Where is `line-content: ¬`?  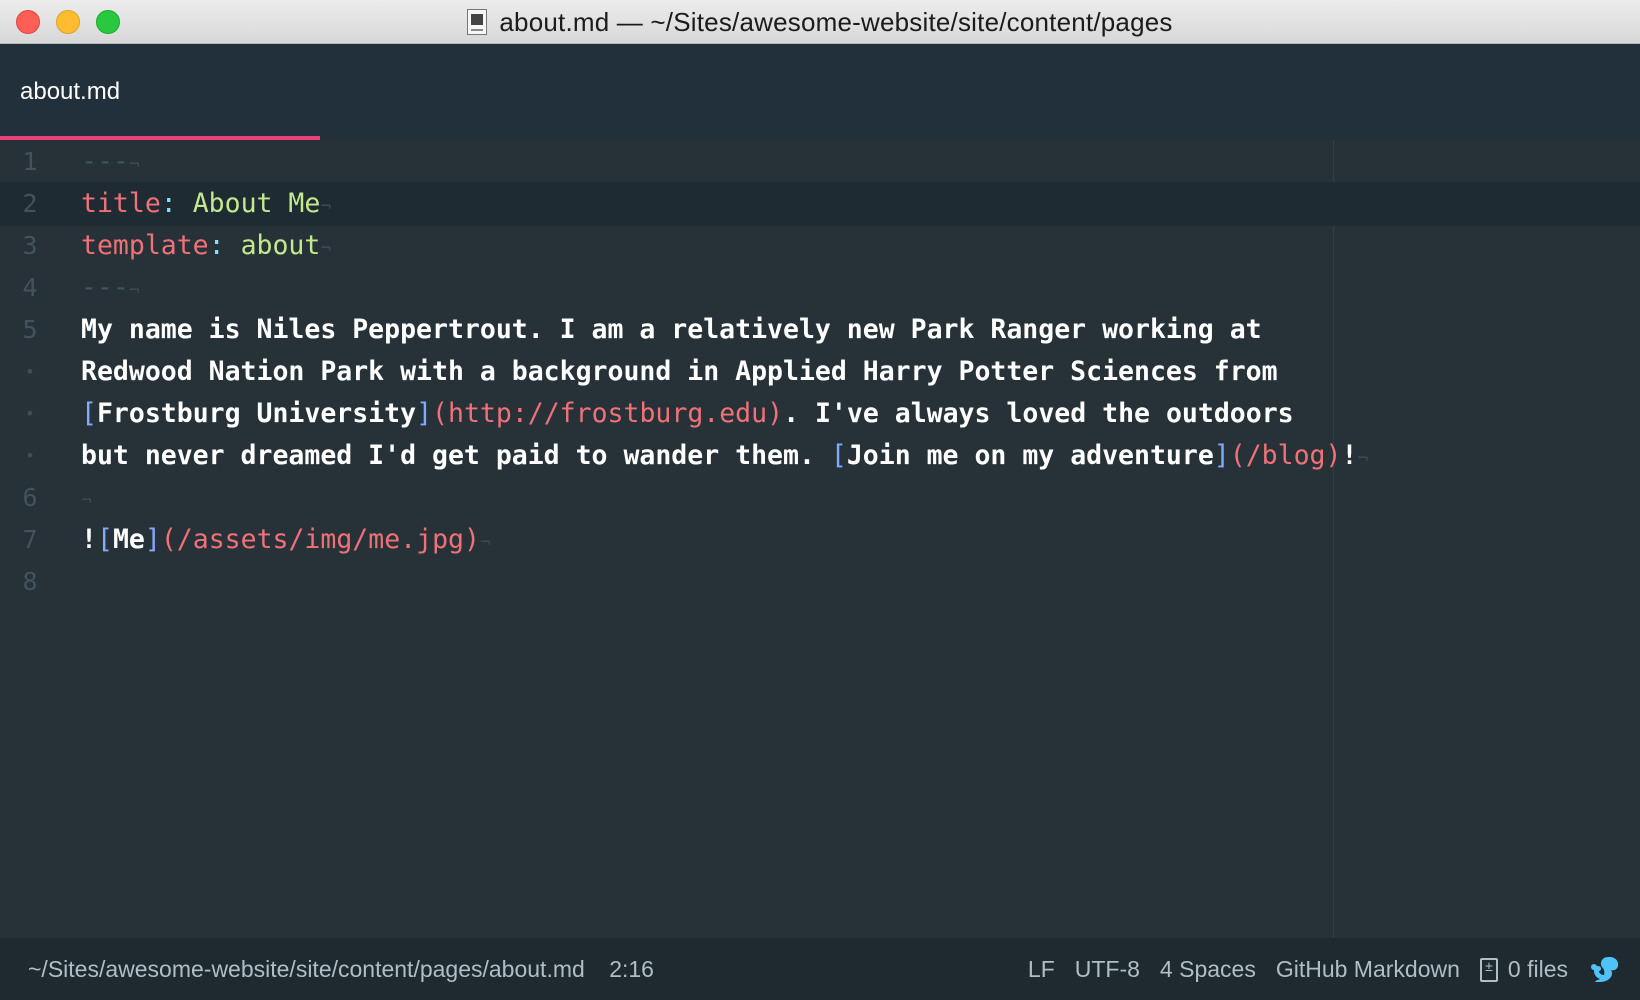 line-content: ¬ is located at coordinates (86, 498).